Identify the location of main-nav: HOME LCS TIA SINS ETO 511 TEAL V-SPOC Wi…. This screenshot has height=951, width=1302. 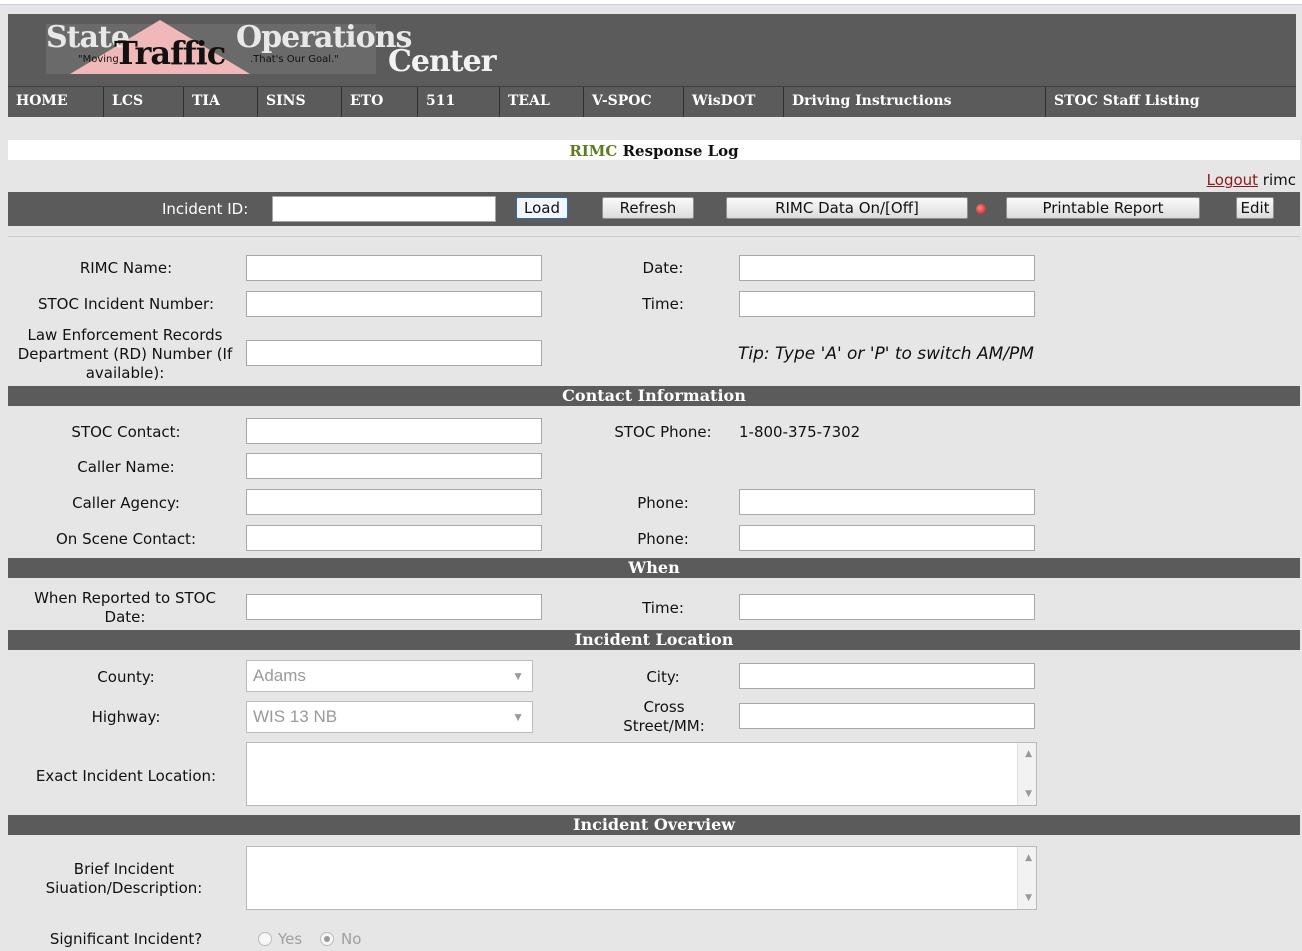
(652, 101).